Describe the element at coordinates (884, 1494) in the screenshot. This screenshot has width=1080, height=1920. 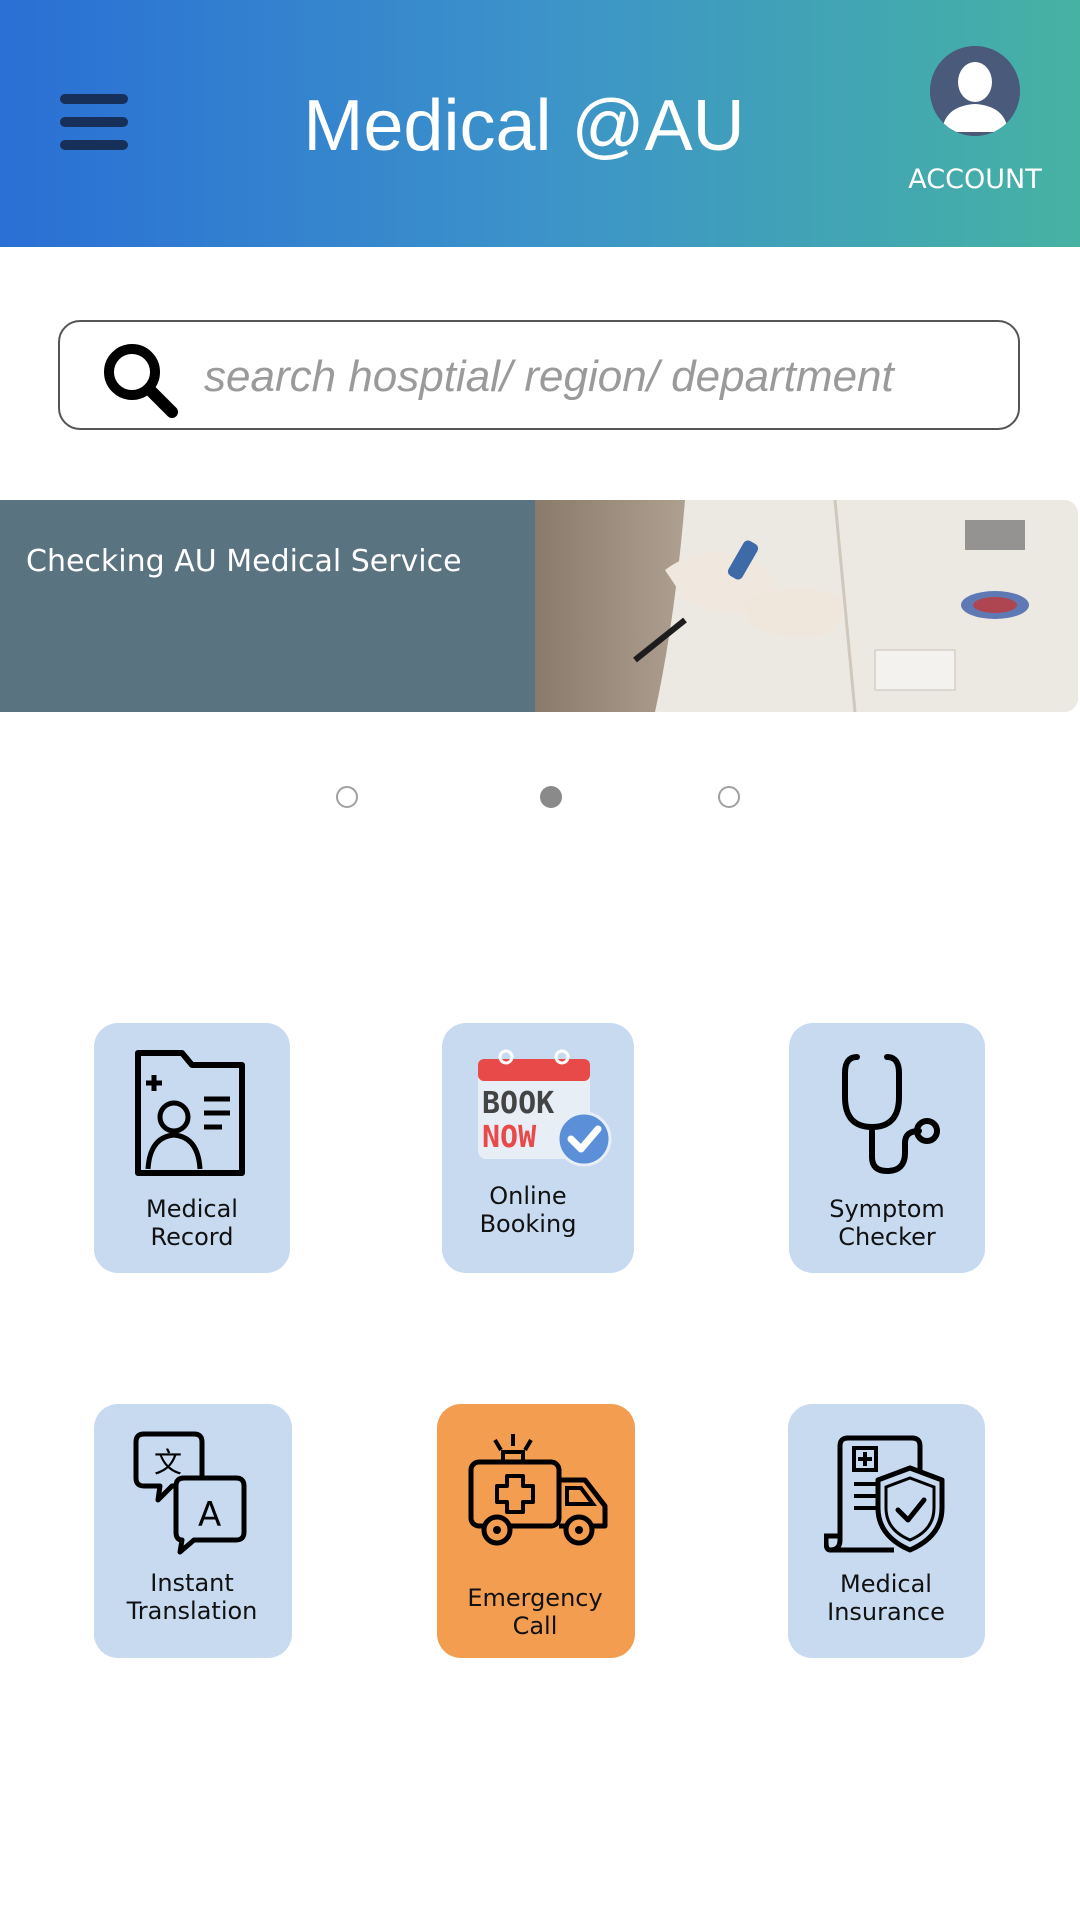
I see `insurance-shield-icon` at that location.